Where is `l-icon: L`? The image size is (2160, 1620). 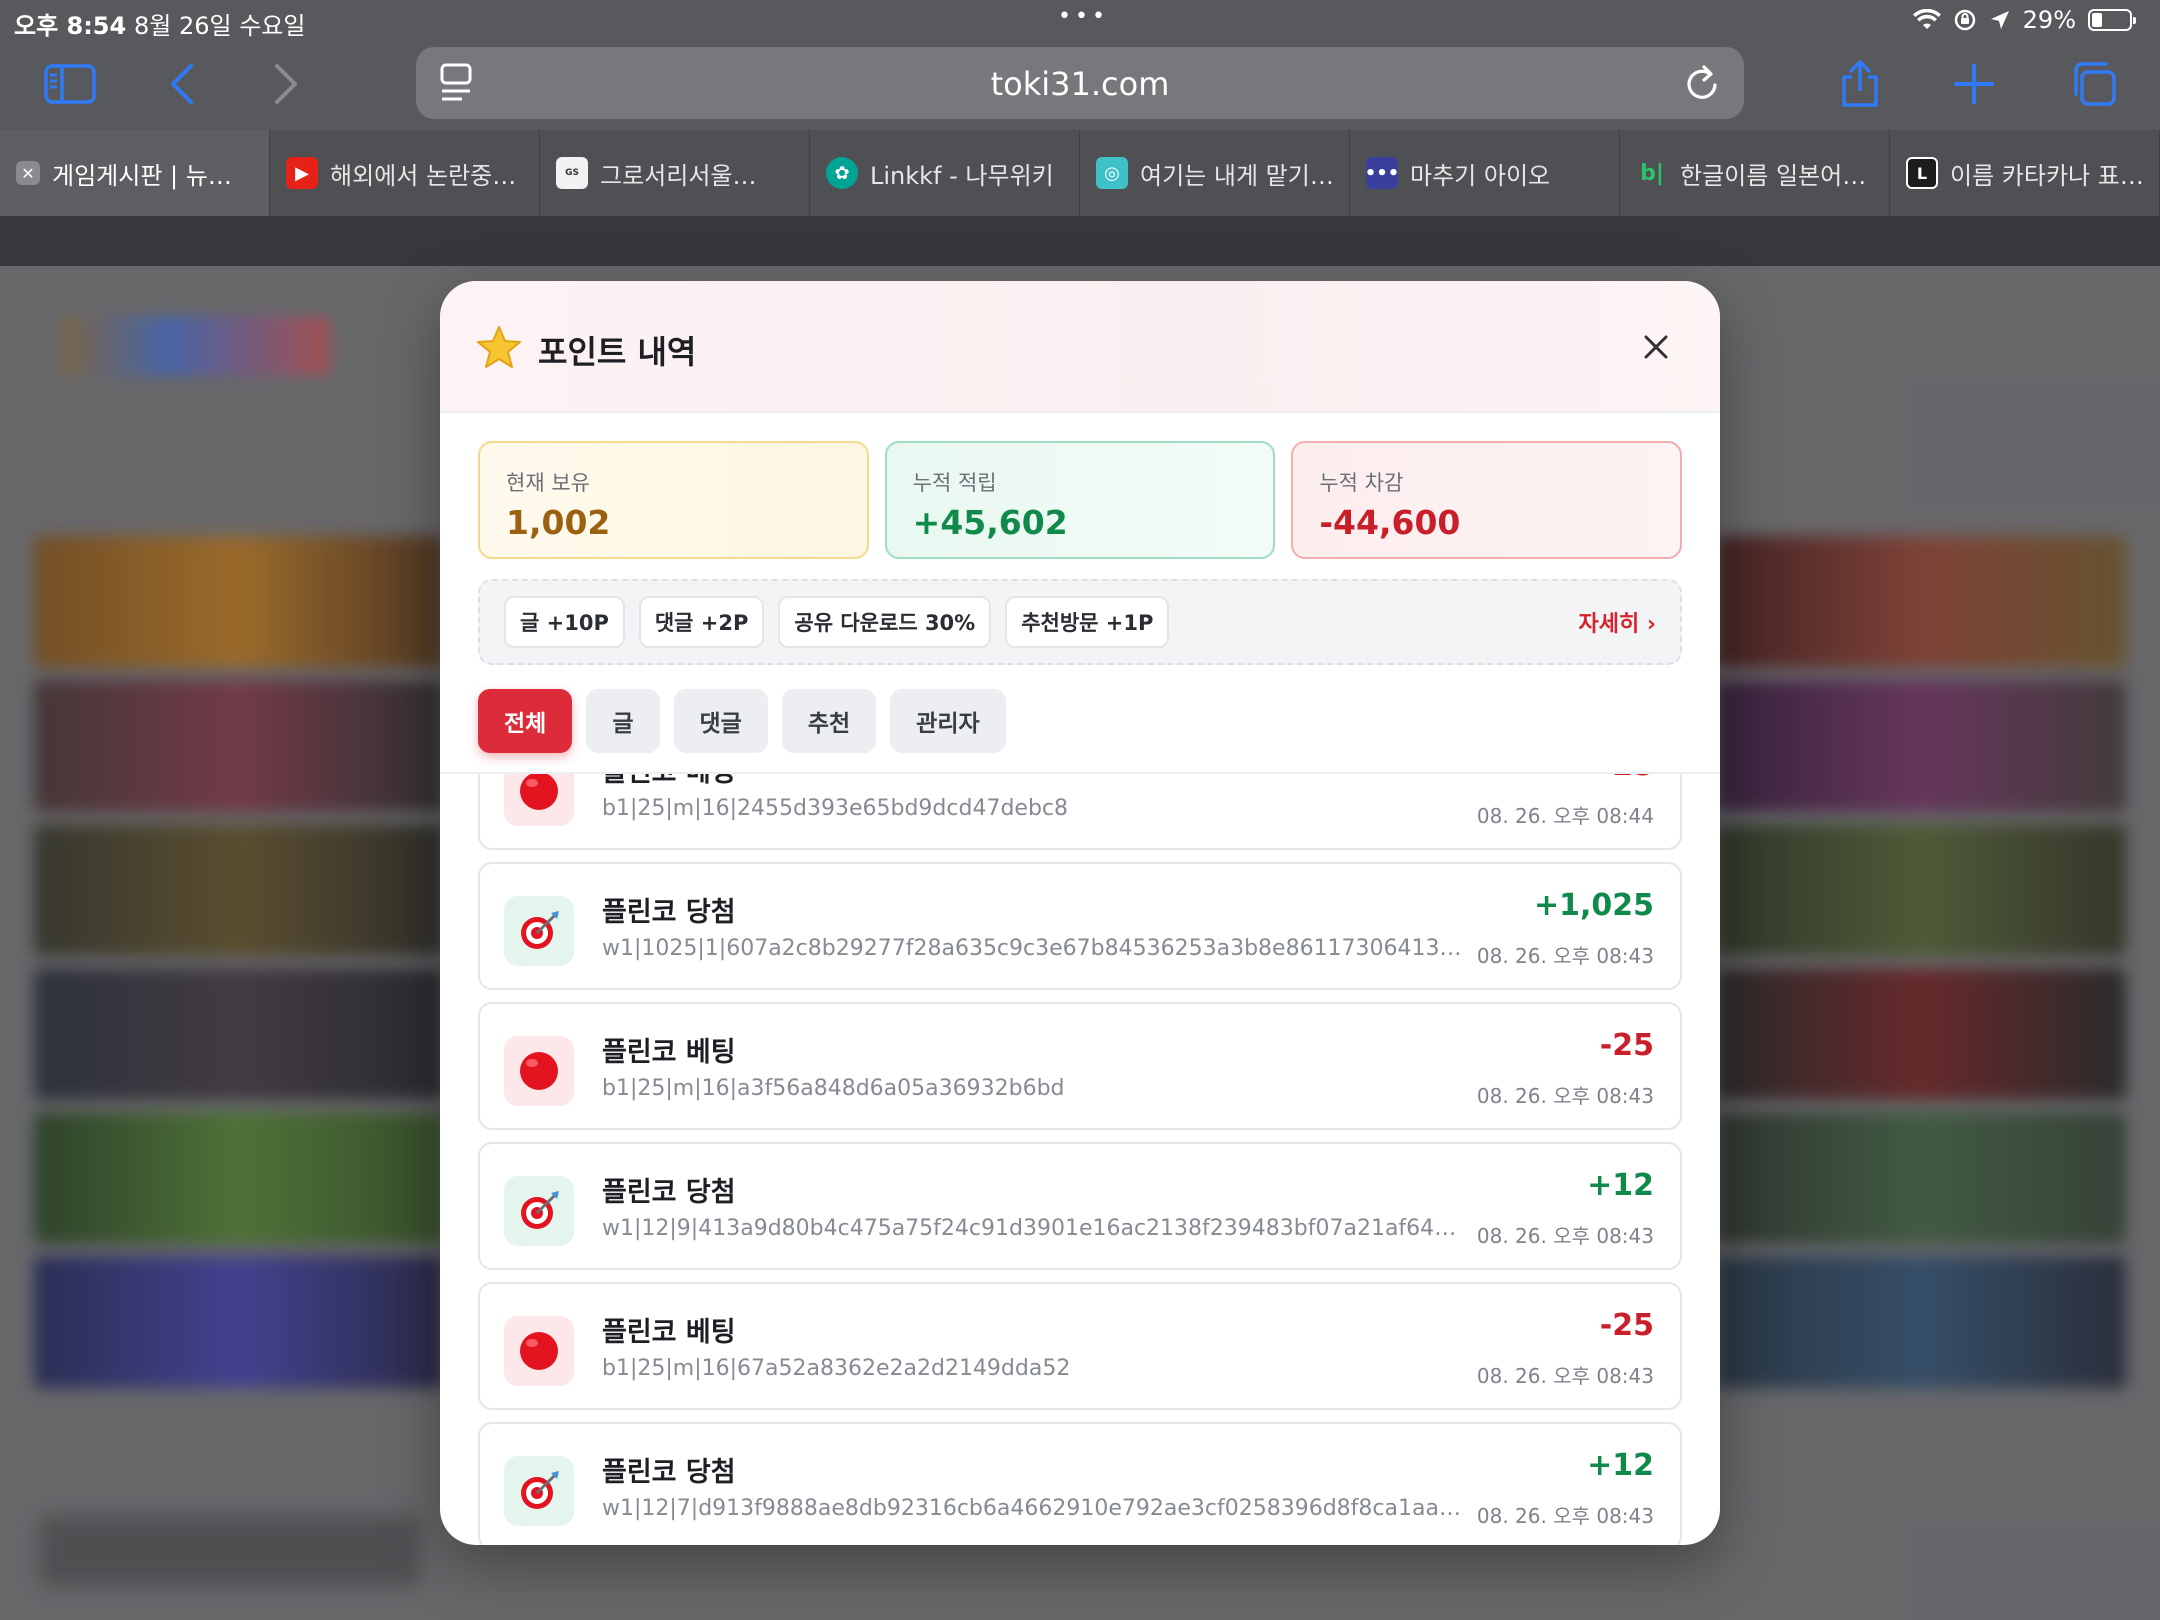 l-icon: L is located at coordinates (1922, 173).